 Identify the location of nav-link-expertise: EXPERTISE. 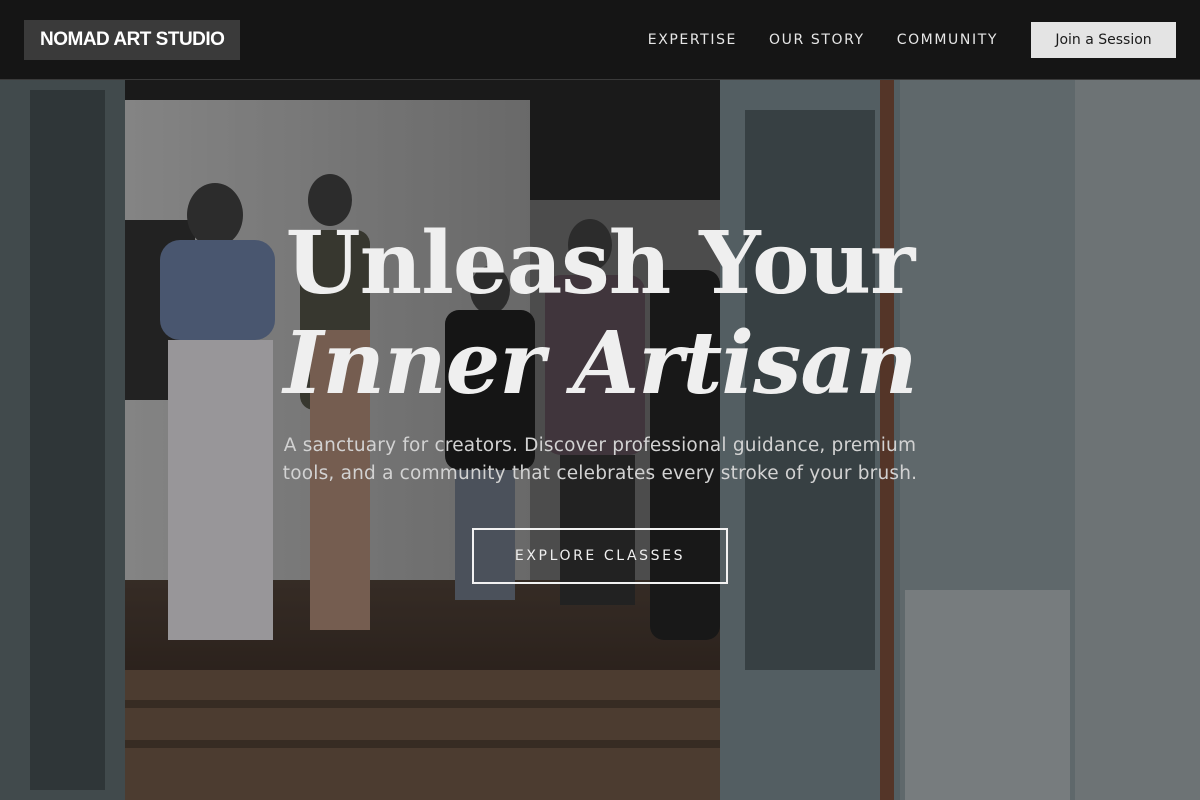
(692, 40).